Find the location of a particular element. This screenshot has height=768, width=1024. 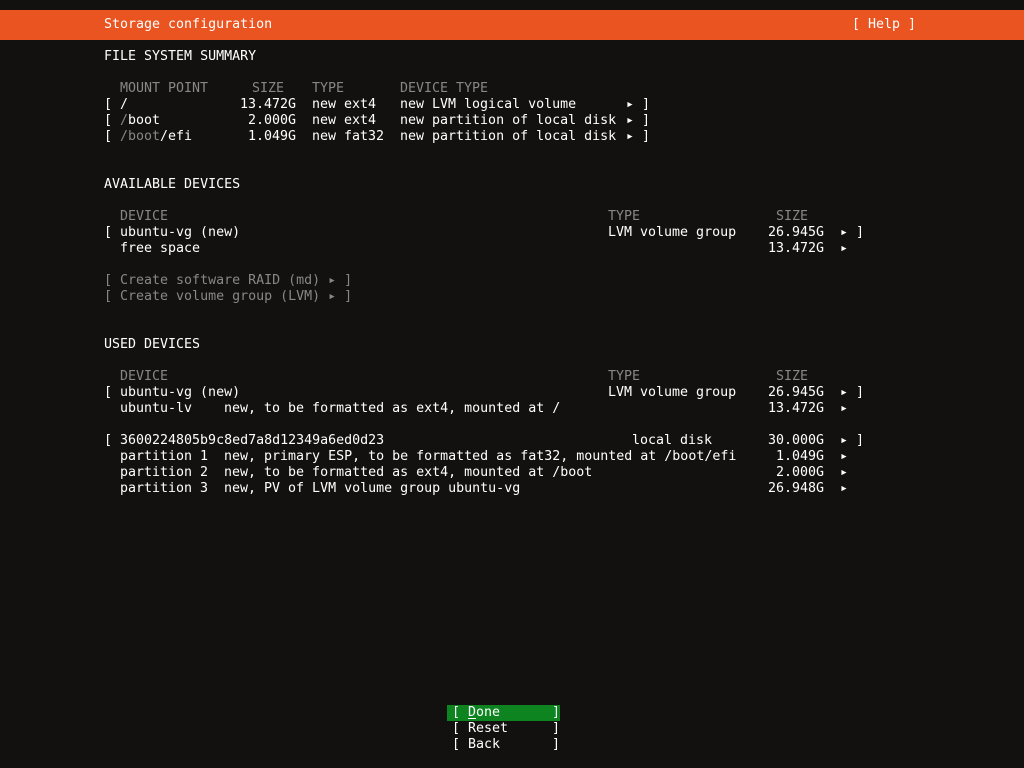

fs-summary-header: MOUNT POINT SIZE TYPE DEVICE TYPE is located at coordinates (512, 89).